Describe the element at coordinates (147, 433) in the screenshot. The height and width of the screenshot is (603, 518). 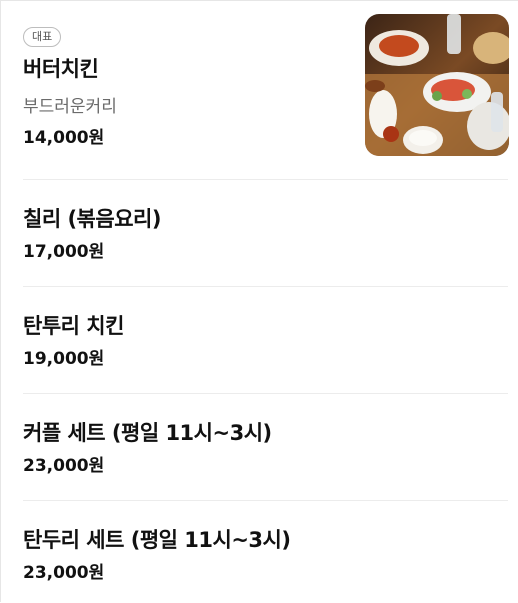
I see `menu-item-name: 커플 세트 (평일 11시~3시)` at that location.